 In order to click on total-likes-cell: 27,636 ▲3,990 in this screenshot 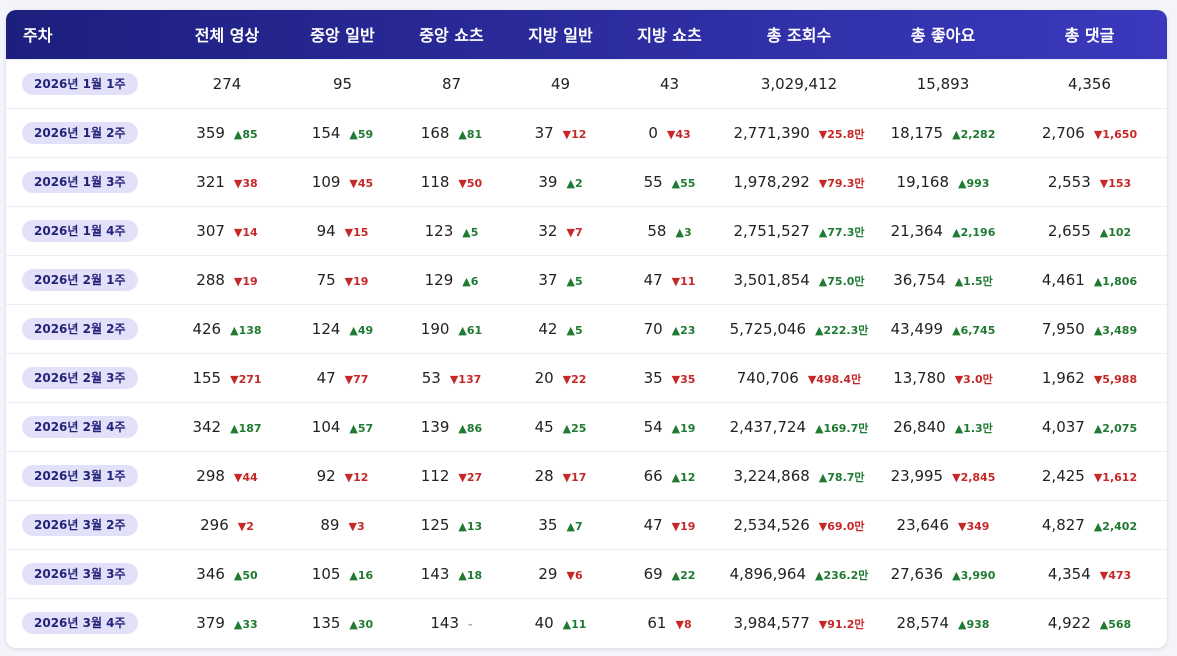, I will do `click(943, 573)`.